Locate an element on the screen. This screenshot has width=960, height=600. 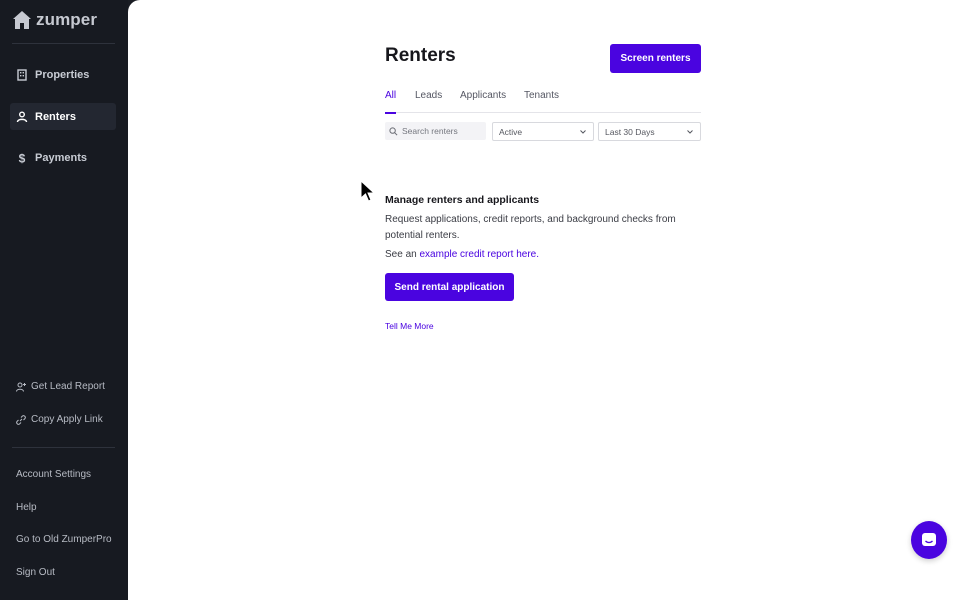
sidebar-item-label: Properties is located at coordinates (62, 74).